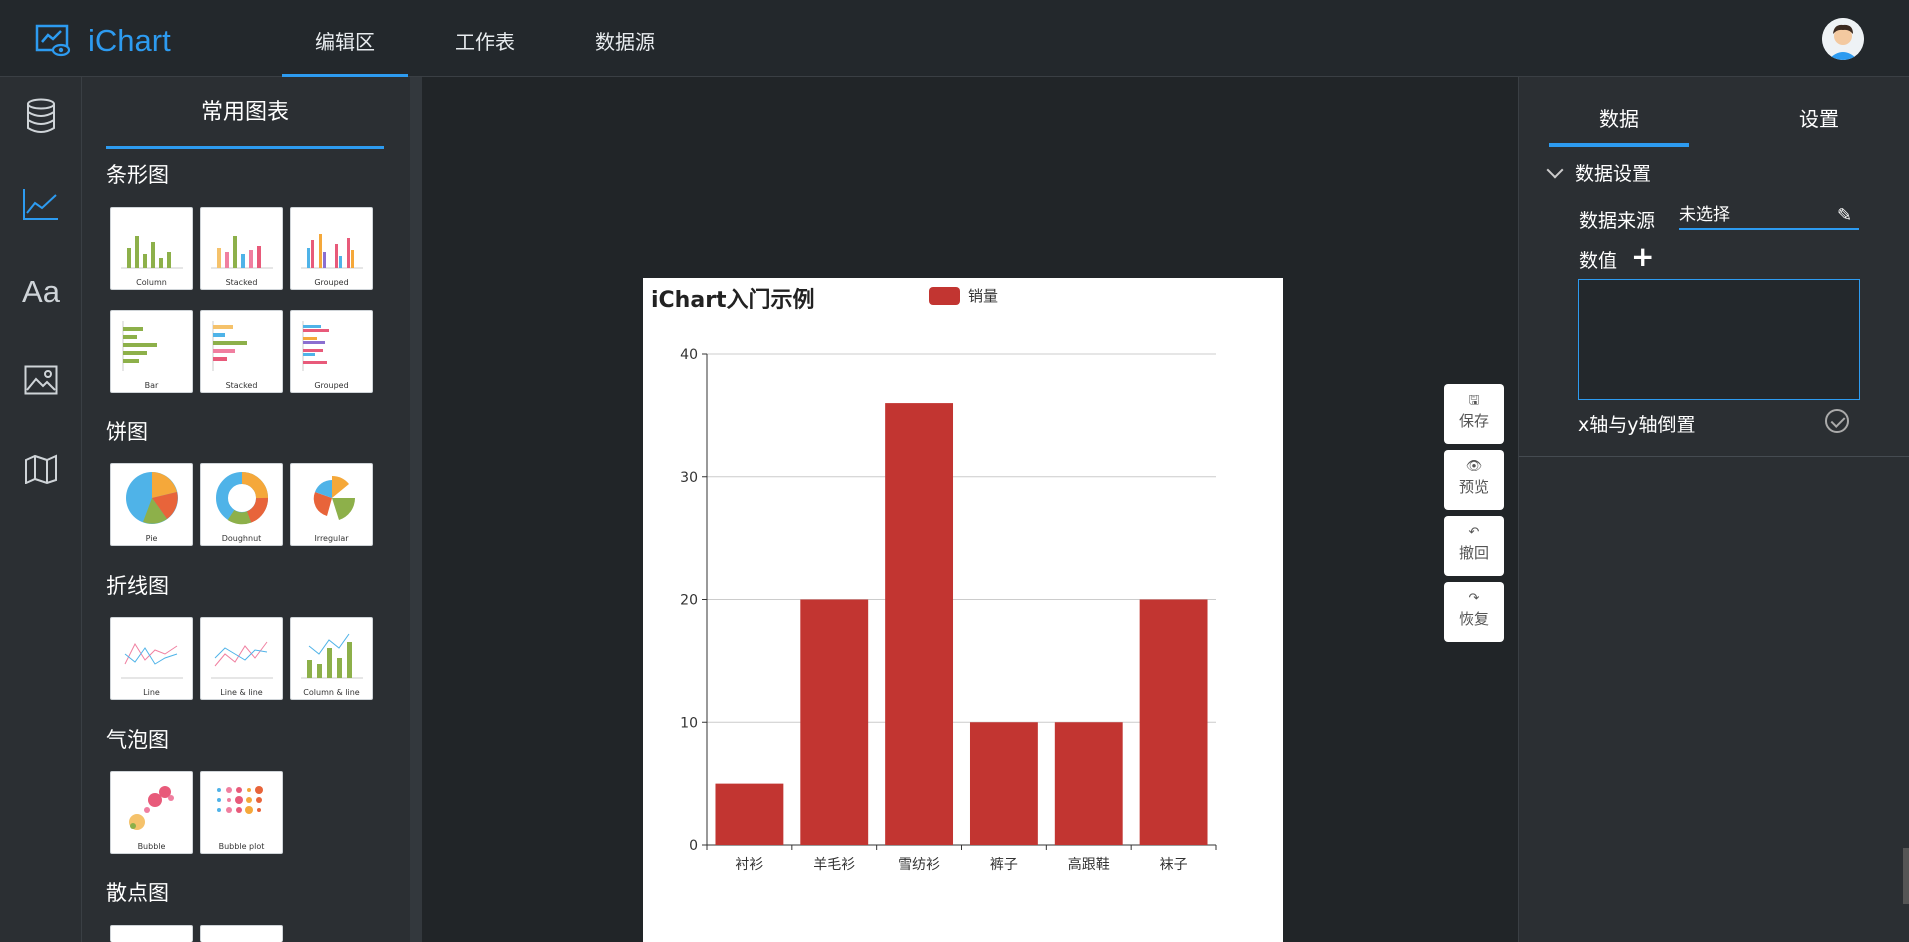  What do you see at coordinates (102, 41) in the screenshot?
I see `app-logo: iChart` at bounding box center [102, 41].